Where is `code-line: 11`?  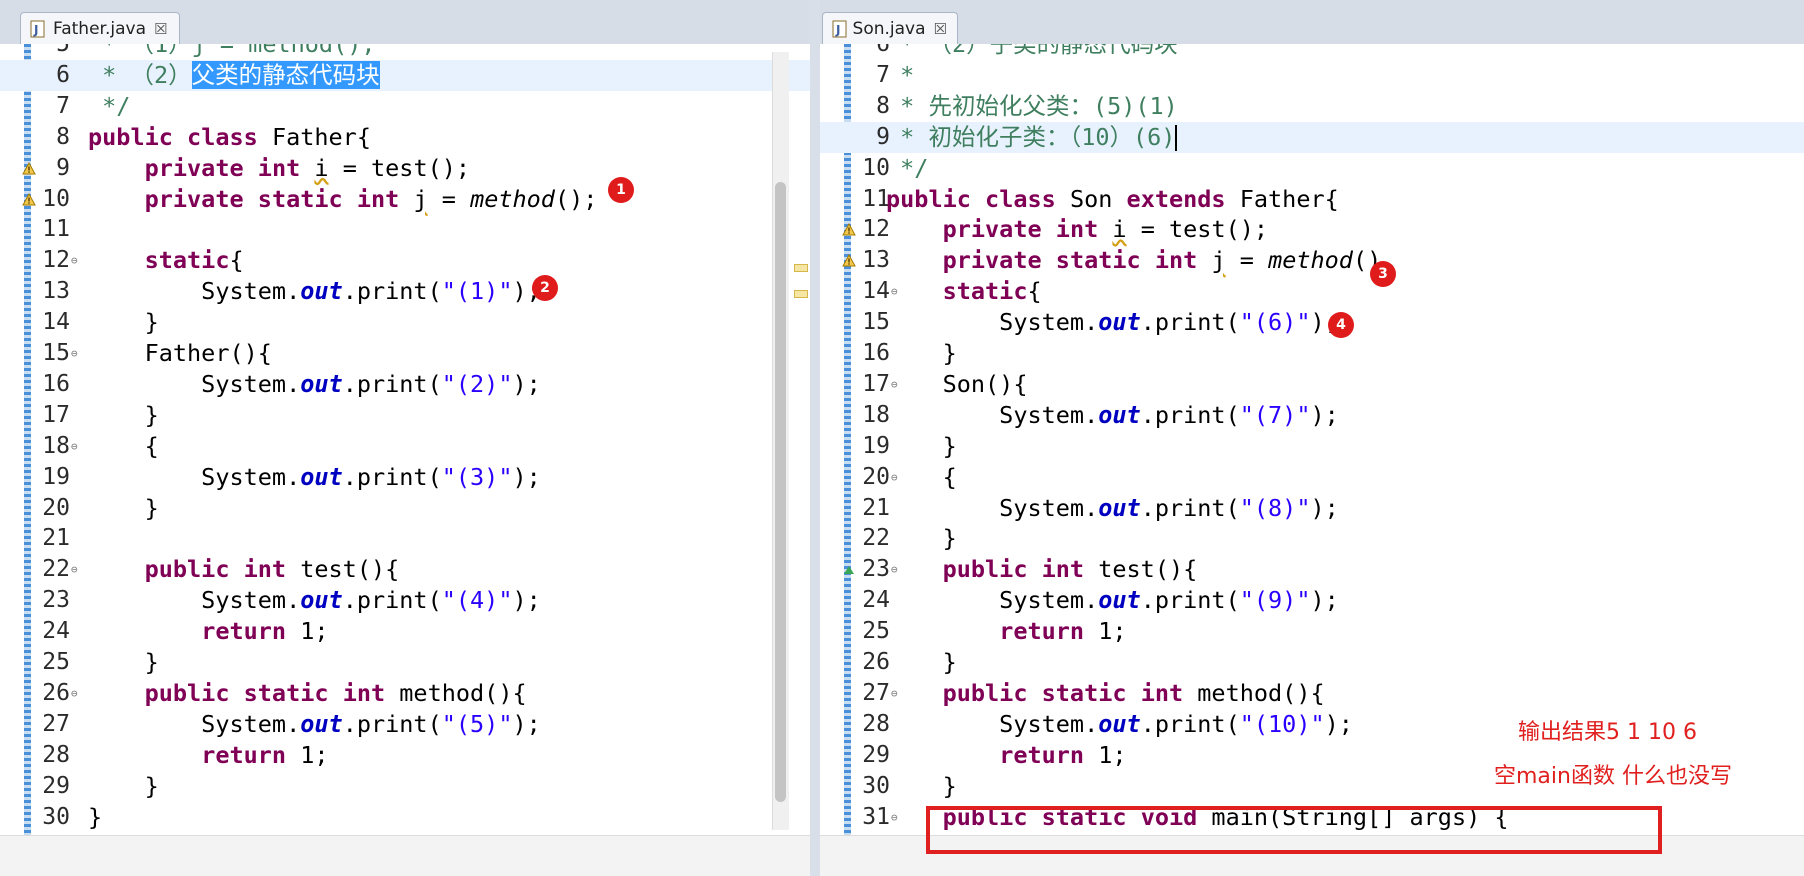 code-line: 11 is located at coordinates (405, 229).